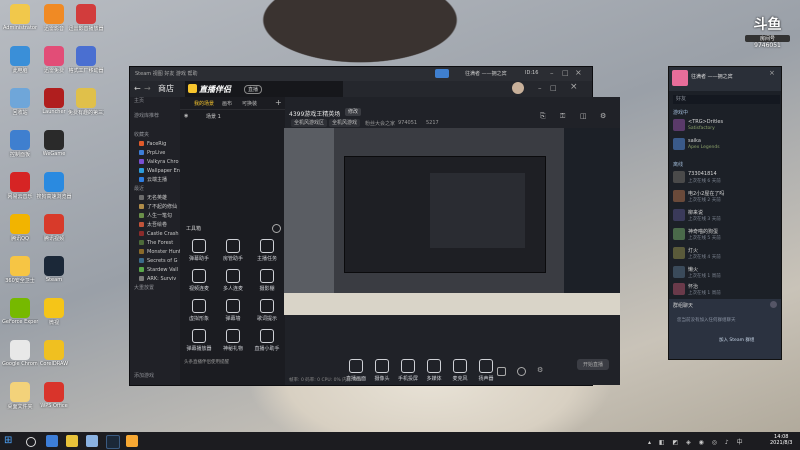 The height and width of the screenshot is (450, 800). Describe the element at coordinates (565, 73) in the screenshot. I see `maximize-icon: □` at that location.